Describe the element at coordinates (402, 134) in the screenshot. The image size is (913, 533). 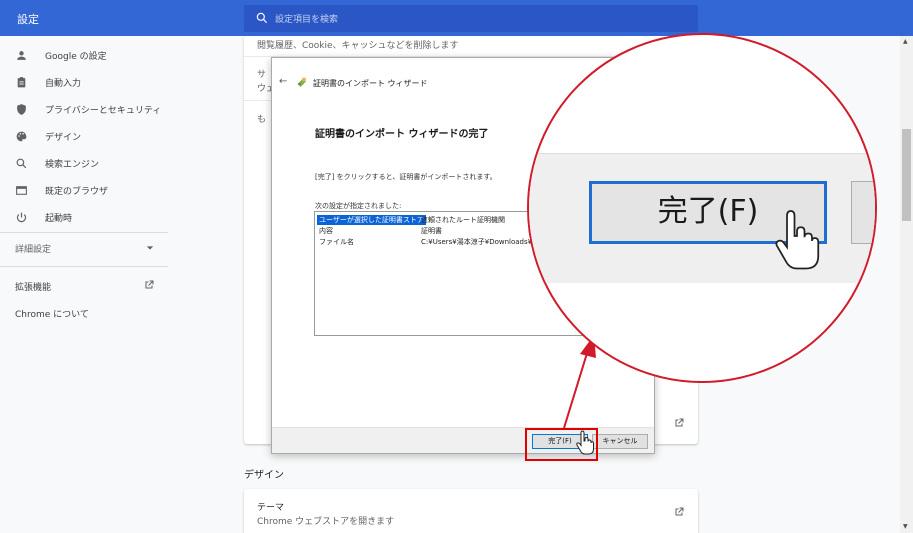
I see `wizard-heading: 証明書のインポート ウィザードの完了` at that location.